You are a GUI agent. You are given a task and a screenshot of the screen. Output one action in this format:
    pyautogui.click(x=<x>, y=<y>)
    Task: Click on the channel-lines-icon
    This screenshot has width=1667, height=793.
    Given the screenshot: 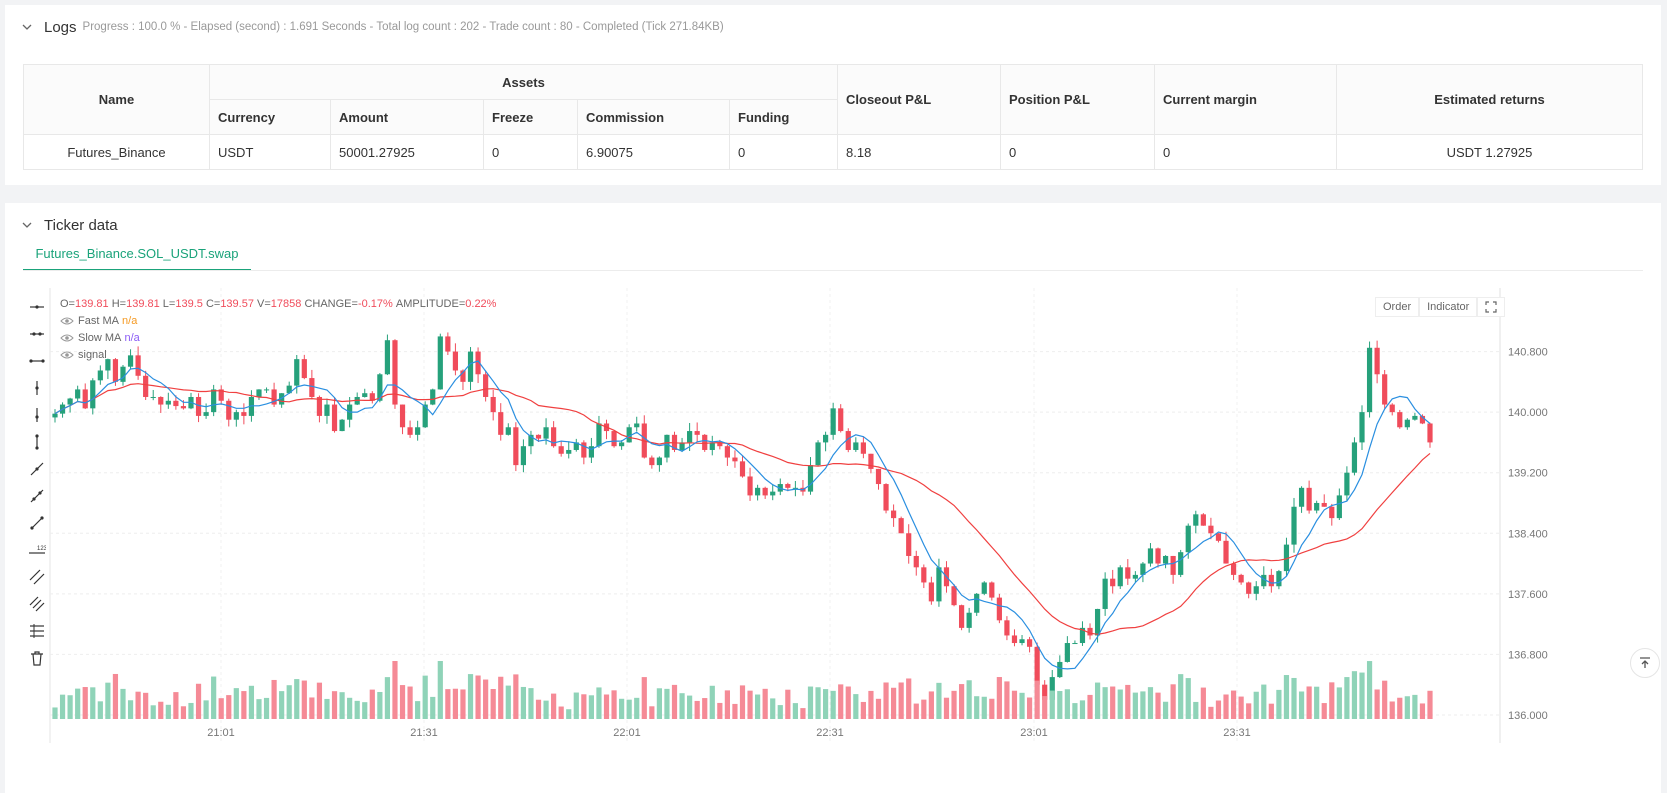 What is the action you would take?
    pyautogui.click(x=37, y=603)
    